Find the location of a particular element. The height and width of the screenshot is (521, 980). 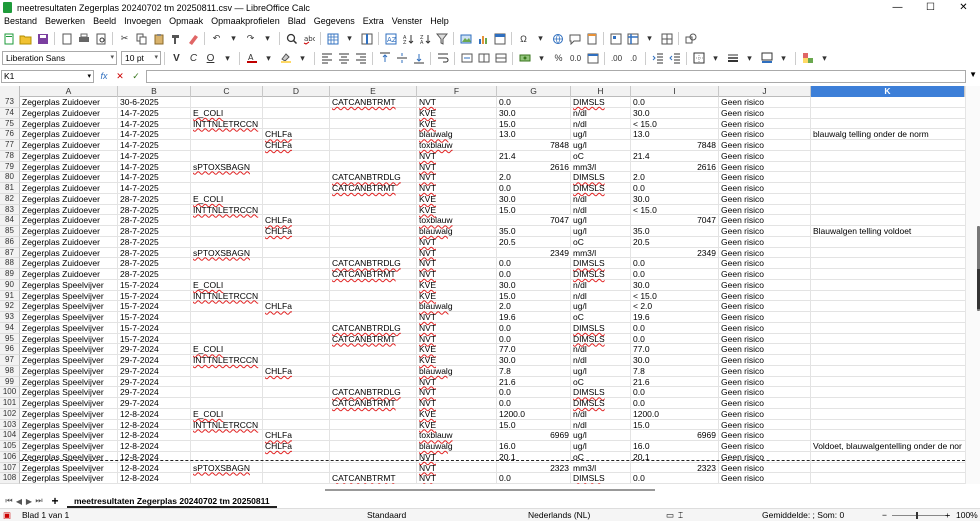

row-header: 95 is located at coordinates (10, 339).